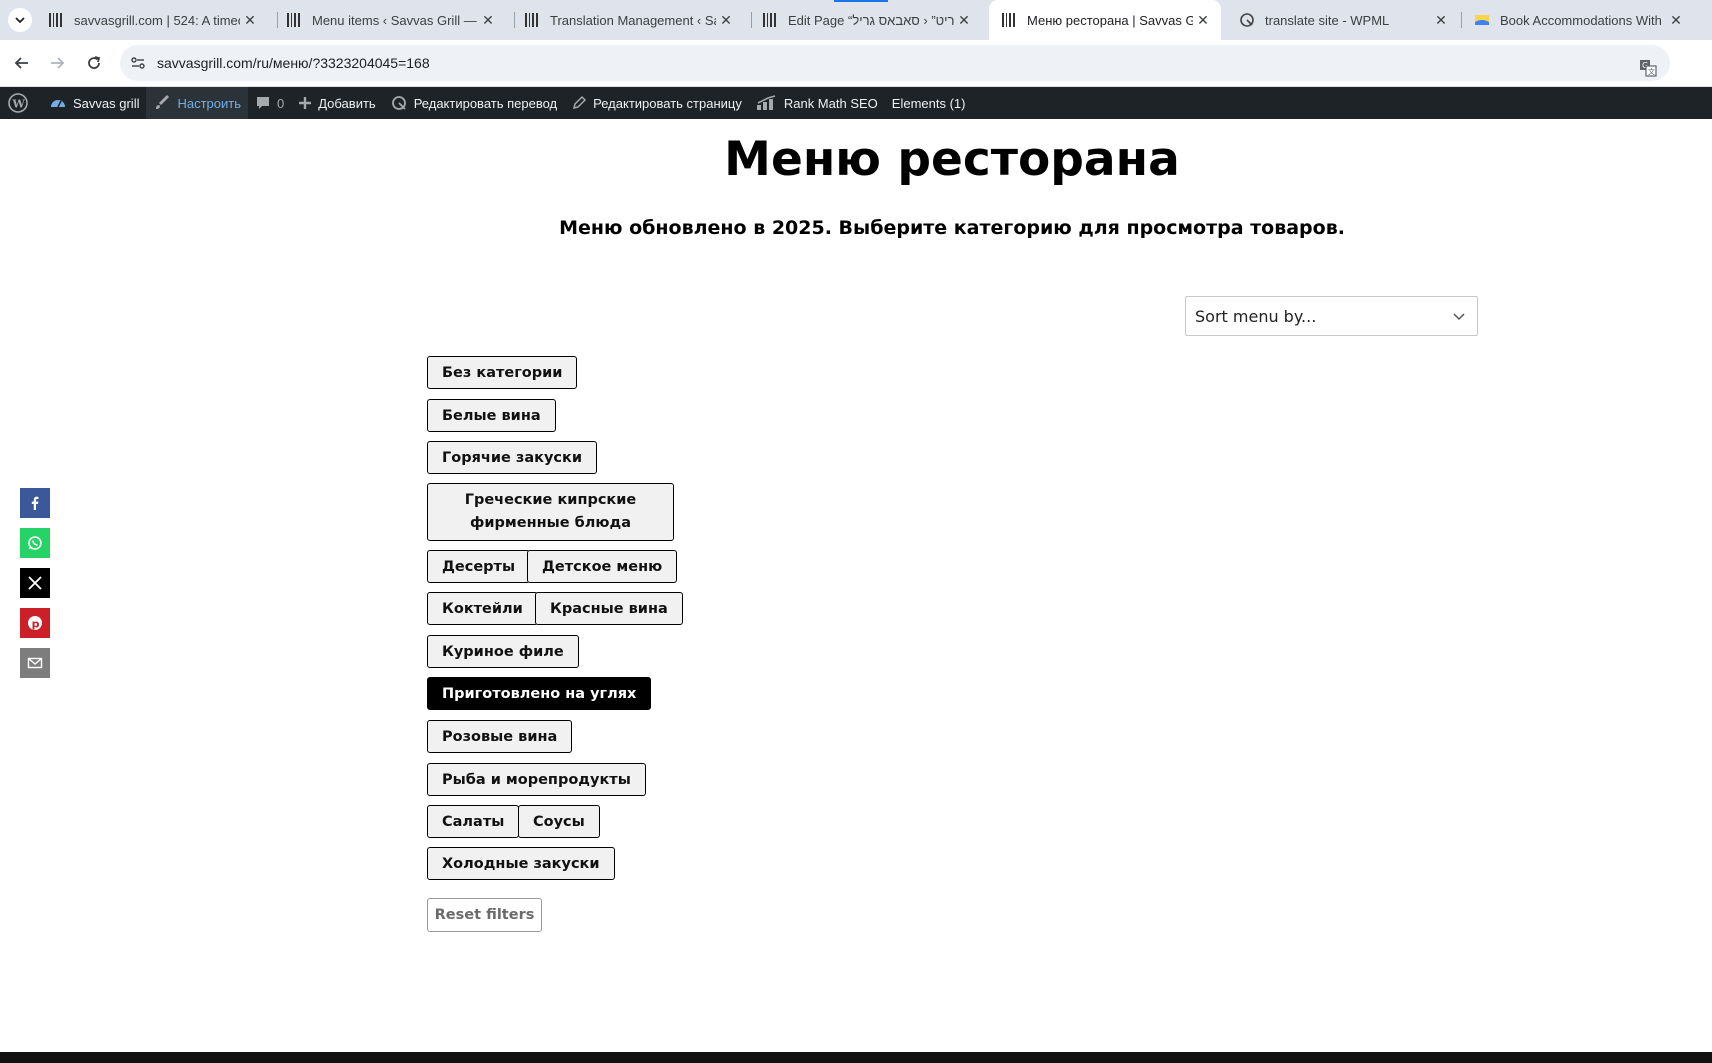 The image size is (1712, 1063). I want to click on reload-button, so click(94, 63).